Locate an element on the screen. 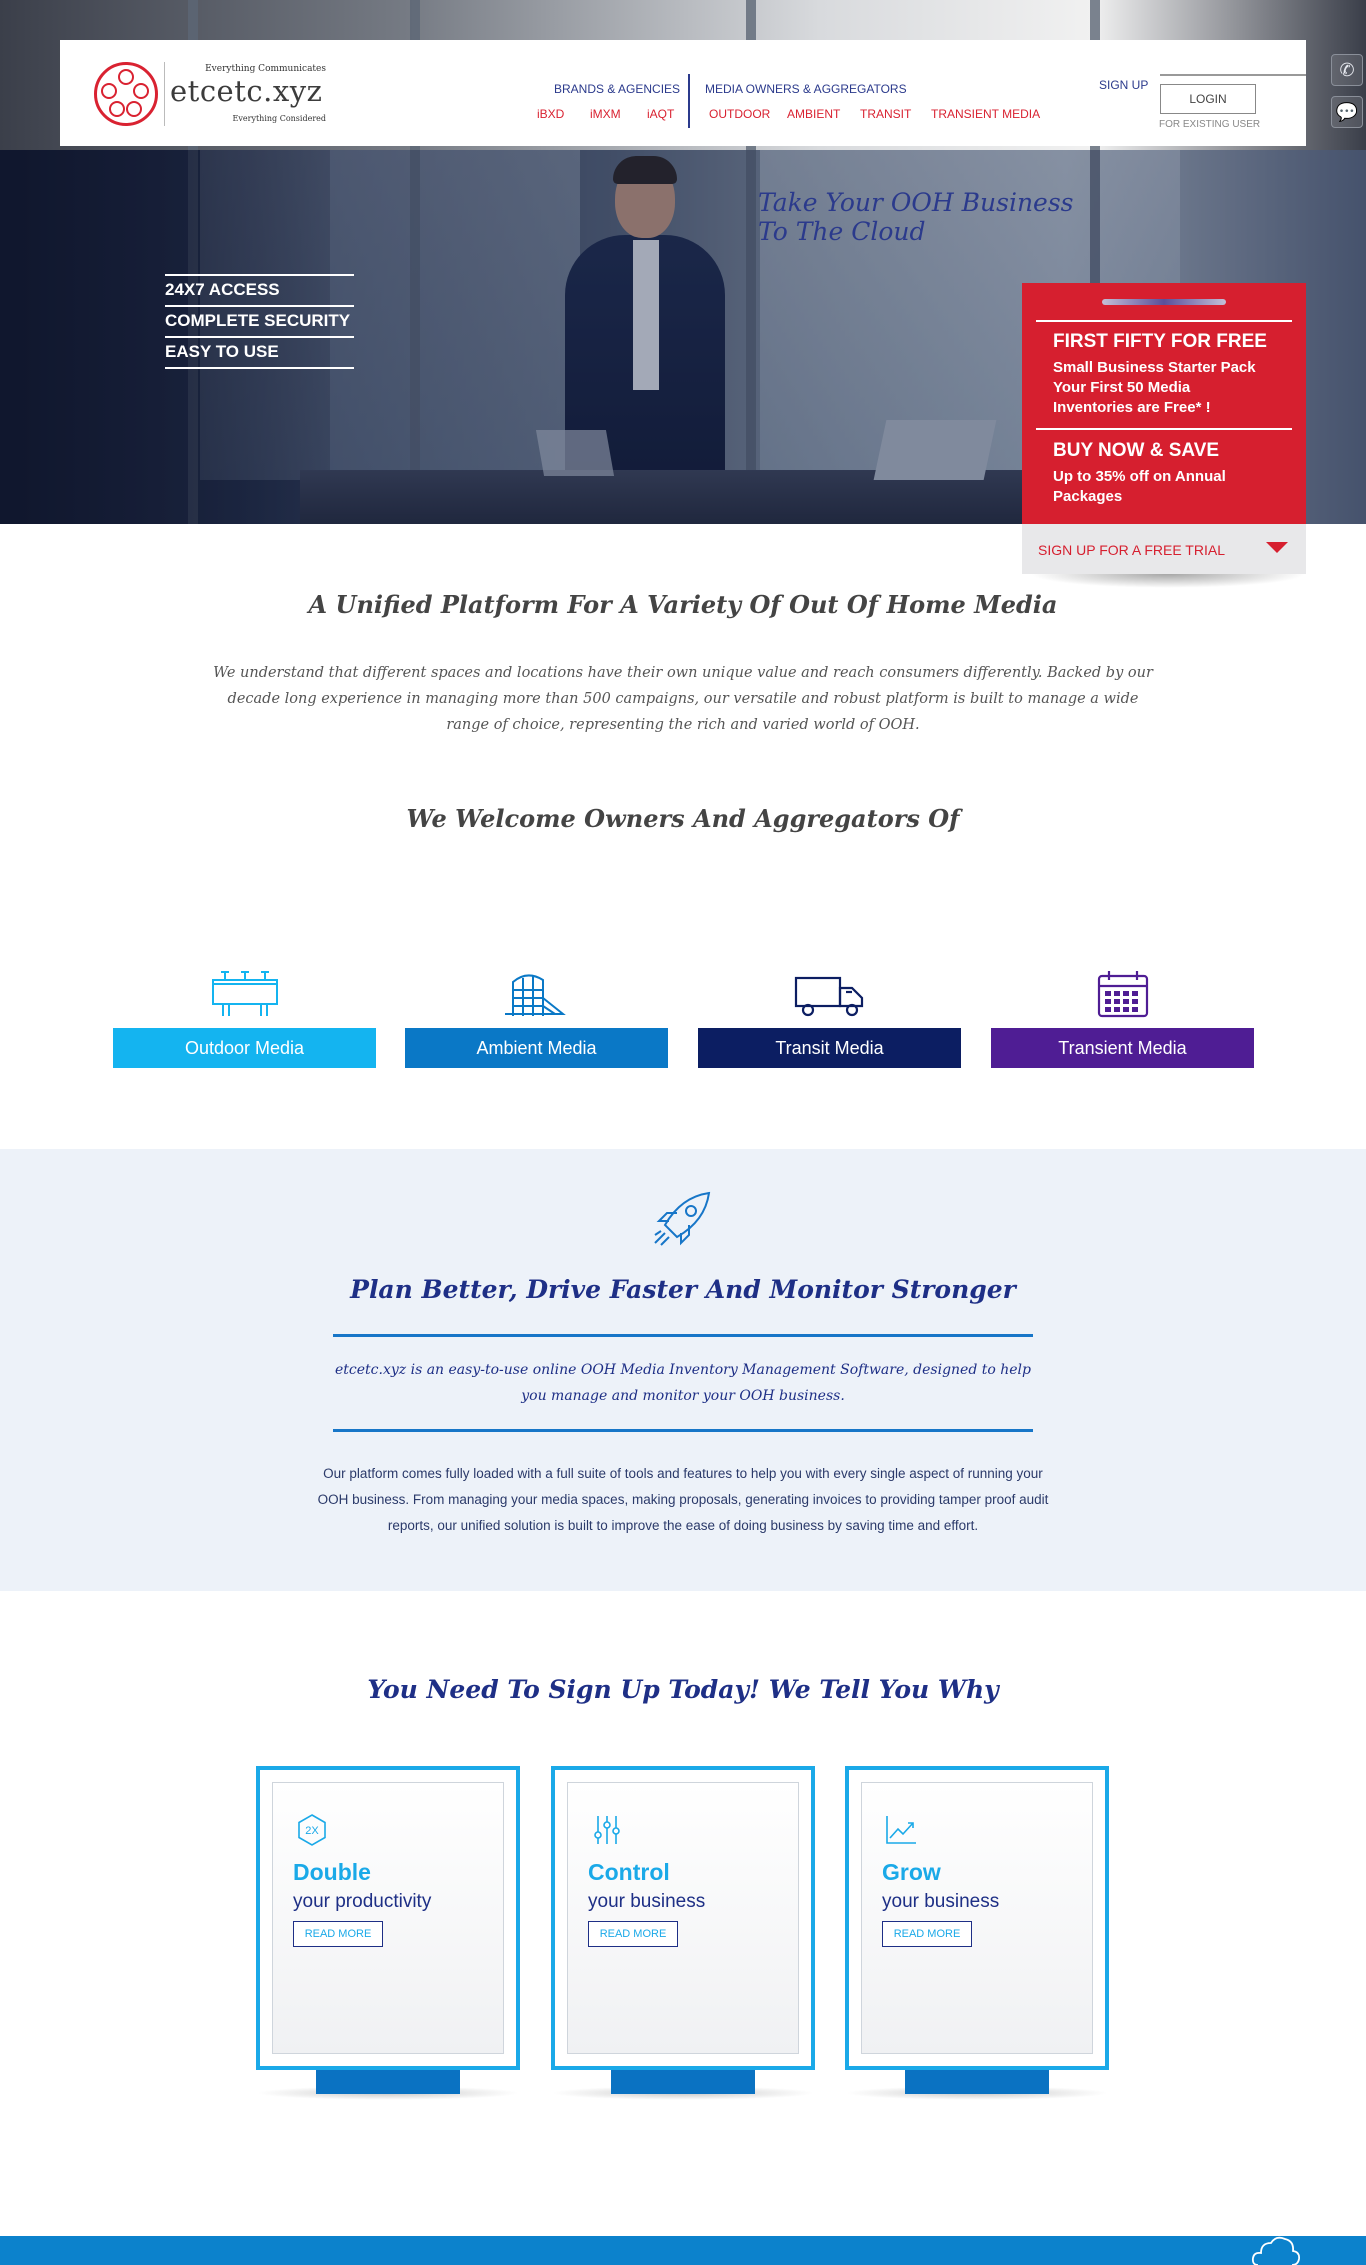 The width and height of the screenshot is (1366, 2265). hero-tagline-line: Take Your OOH Business is located at coordinates (916, 202).